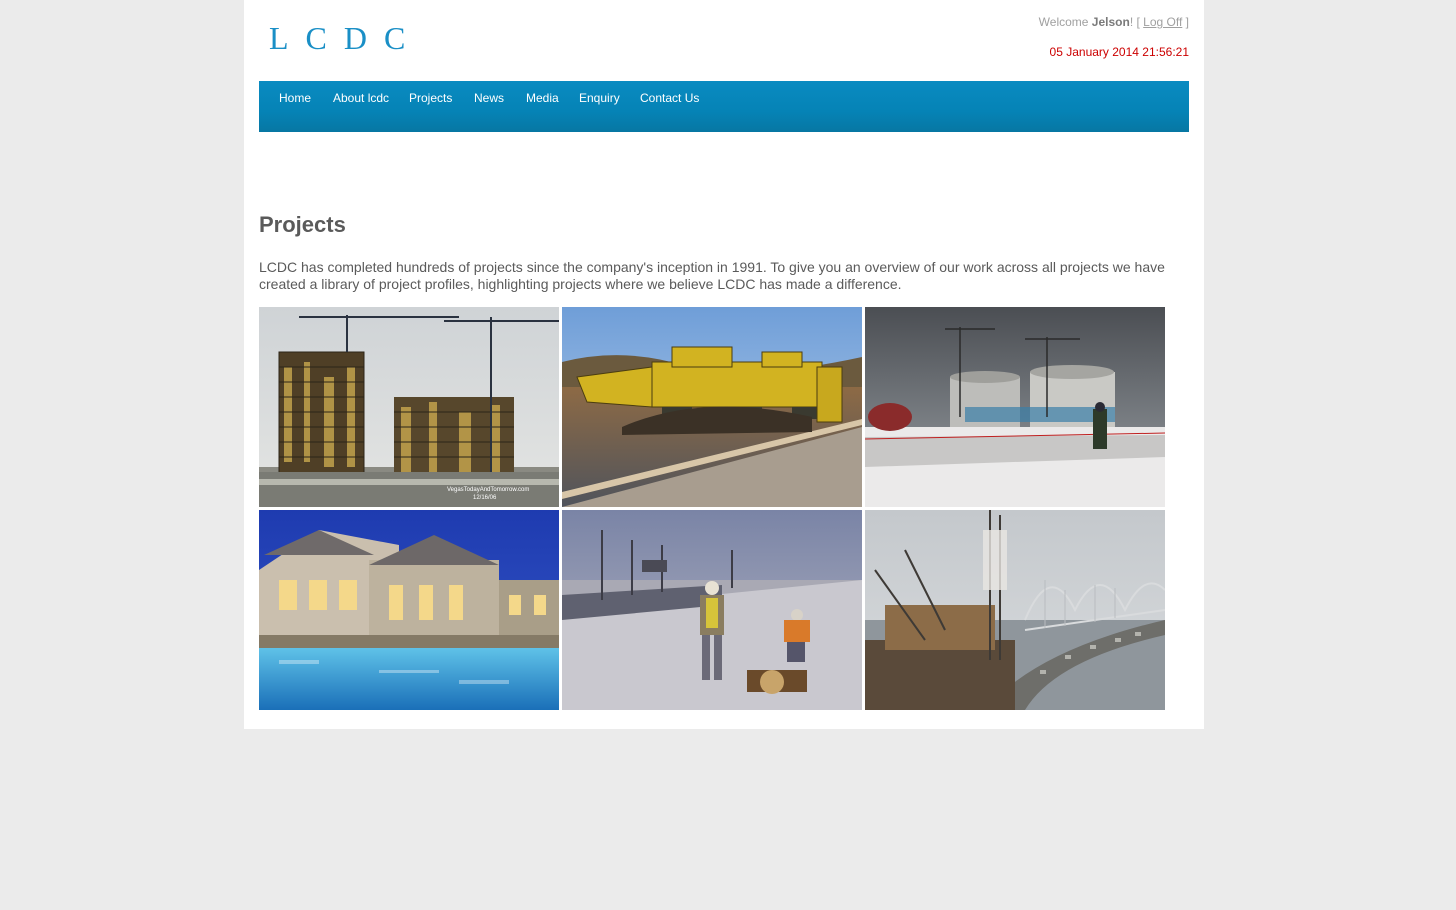  Describe the element at coordinates (1063, 22) in the screenshot. I see `welcome-text: Welcome` at that location.